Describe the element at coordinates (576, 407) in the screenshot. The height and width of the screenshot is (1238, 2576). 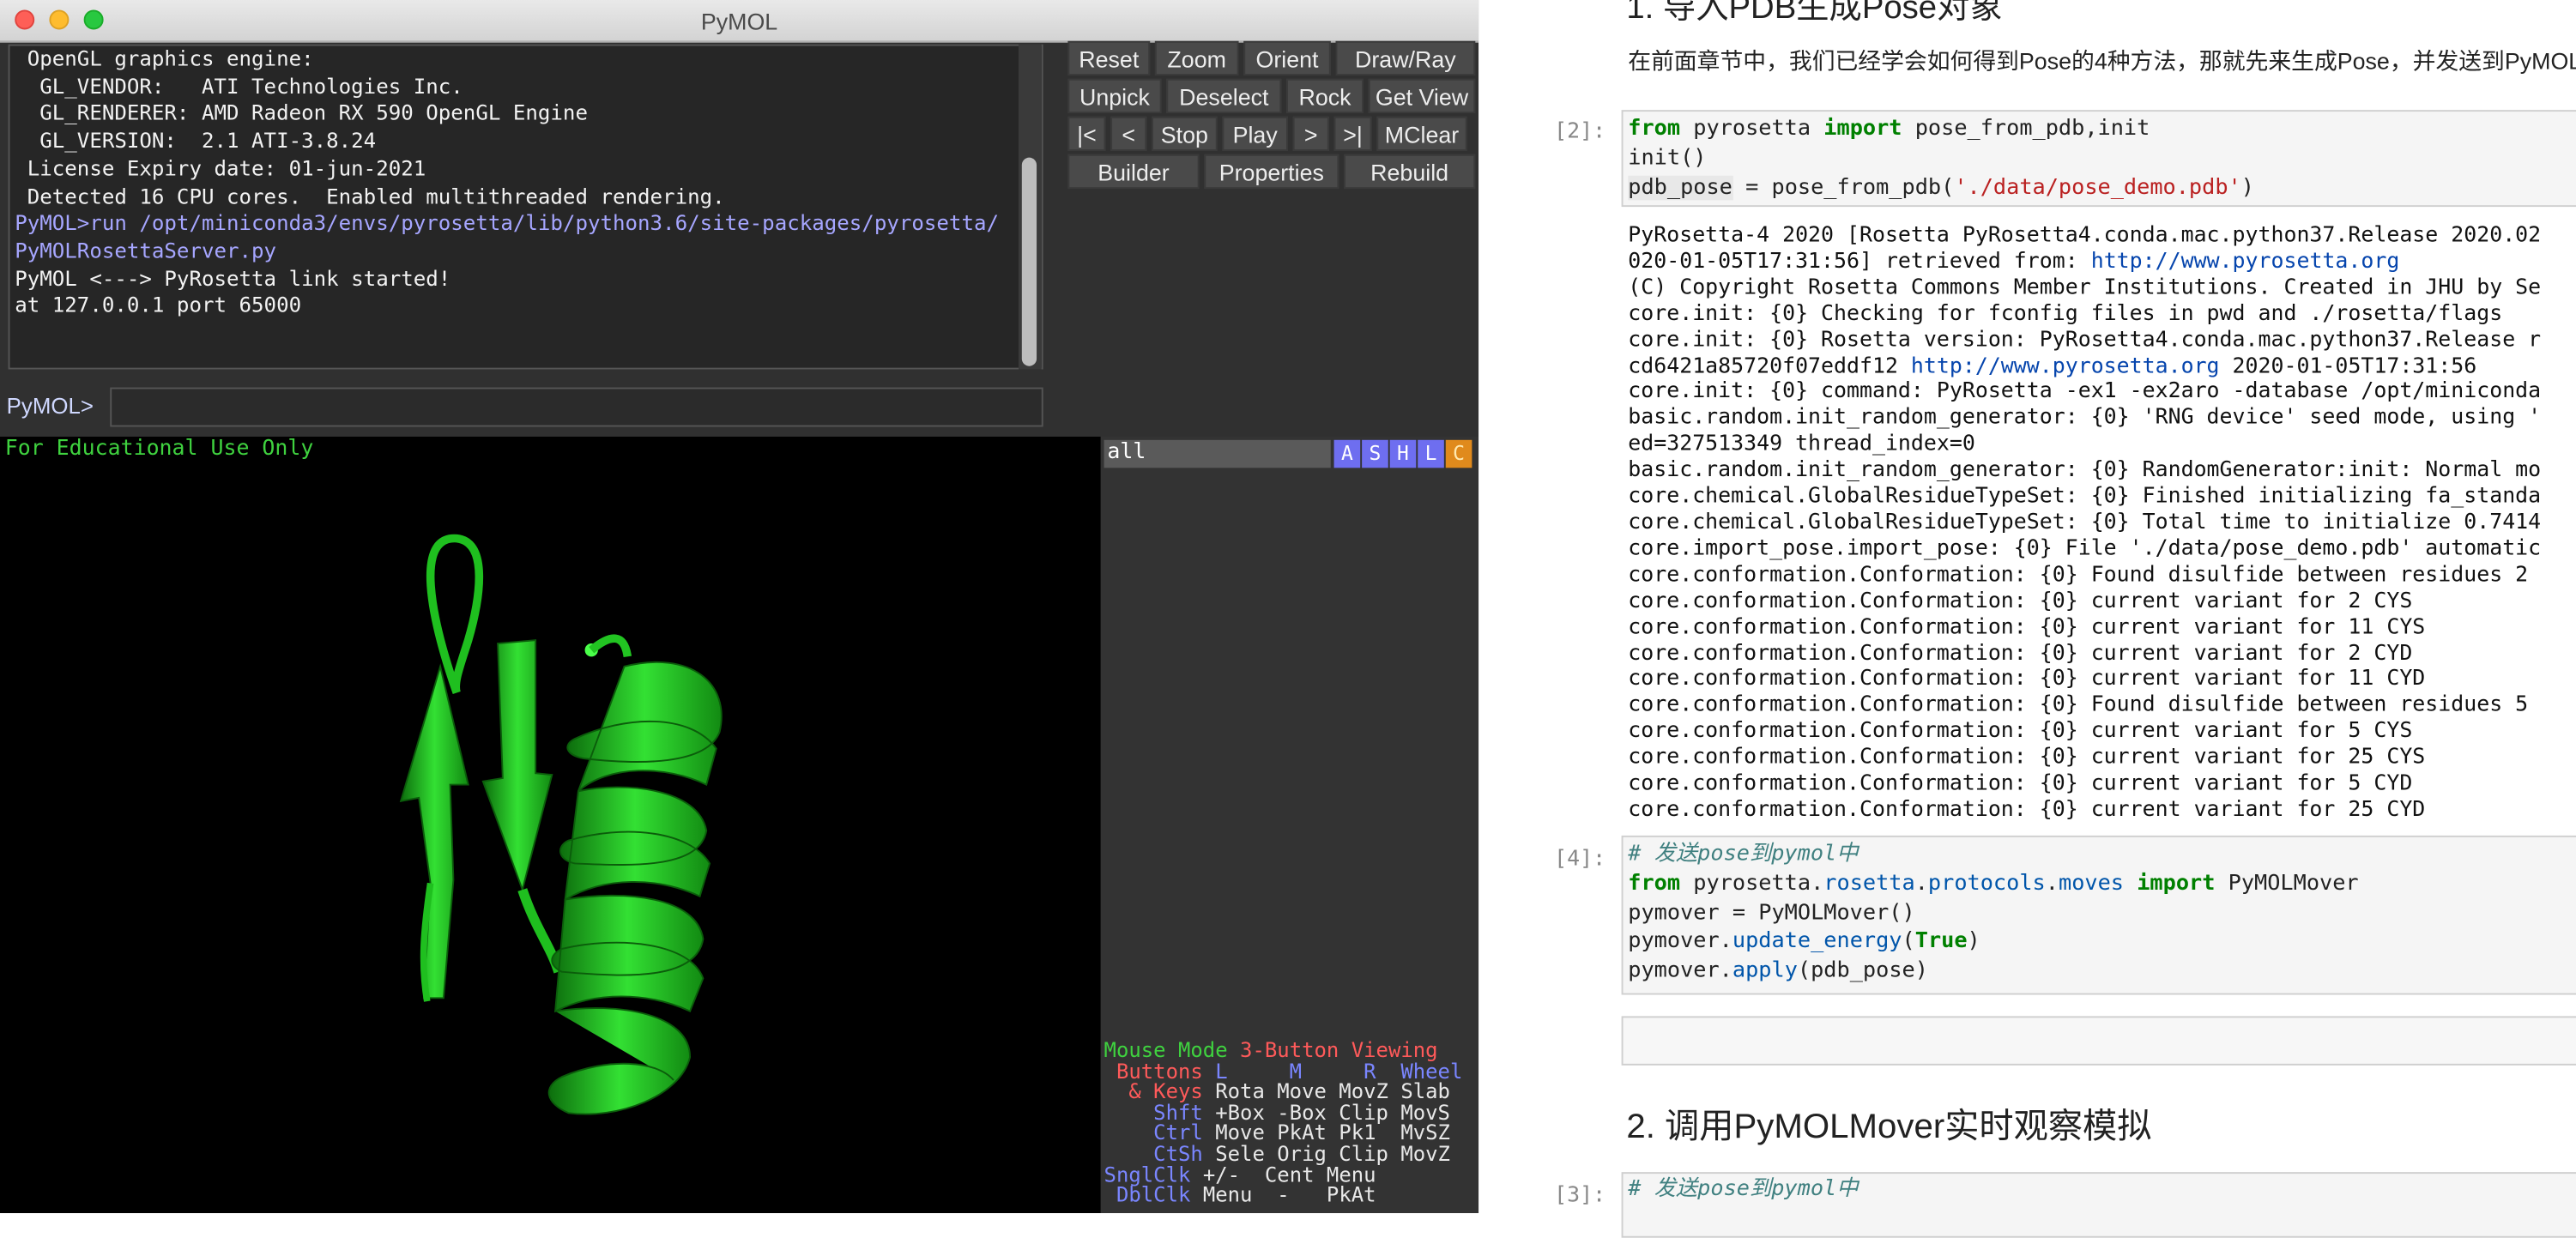
I see `command-input` at that location.